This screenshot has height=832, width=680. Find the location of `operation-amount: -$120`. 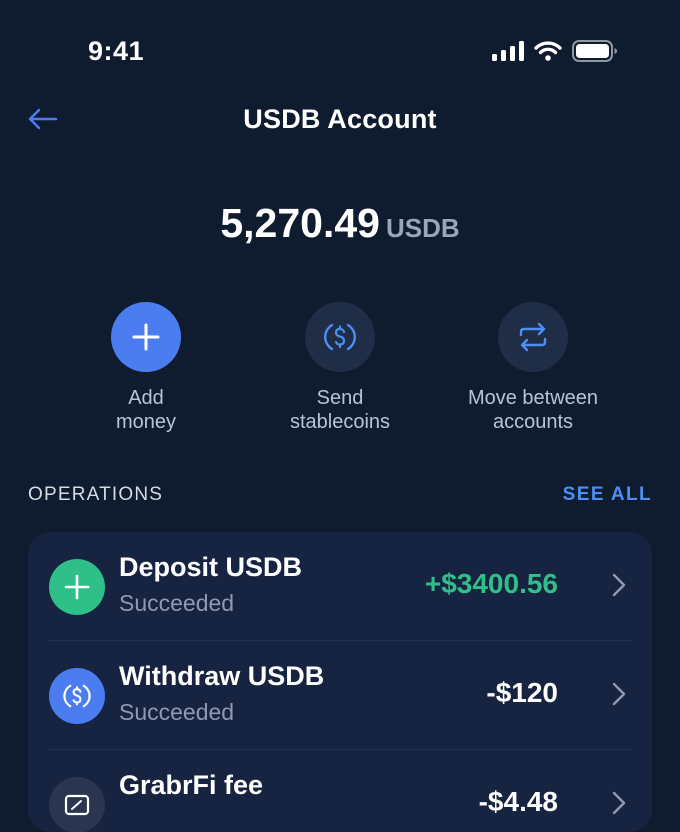

operation-amount: -$120 is located at coordinates (522, 692).